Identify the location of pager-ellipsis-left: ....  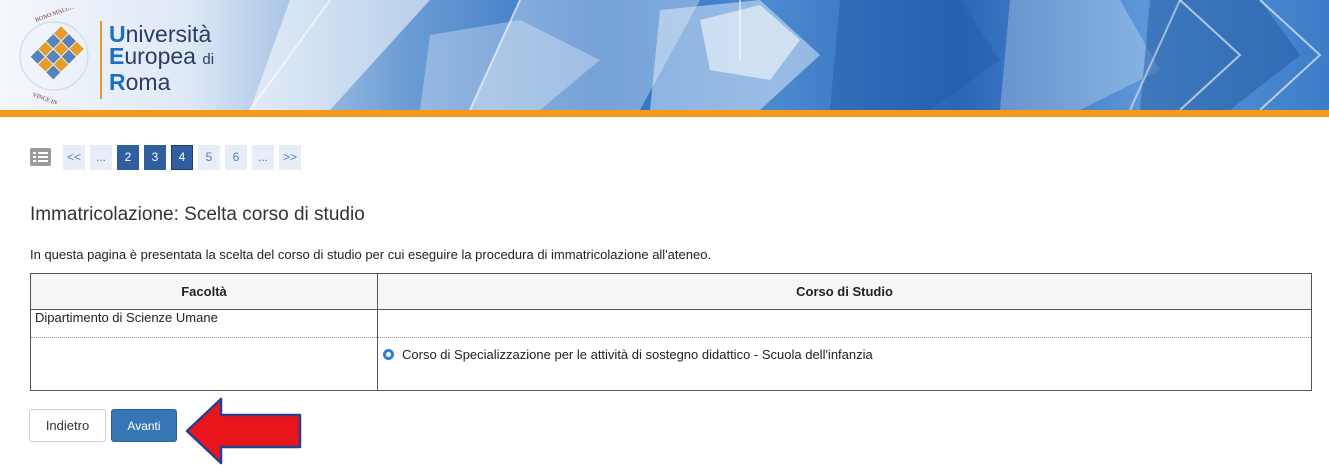
(101, 157).